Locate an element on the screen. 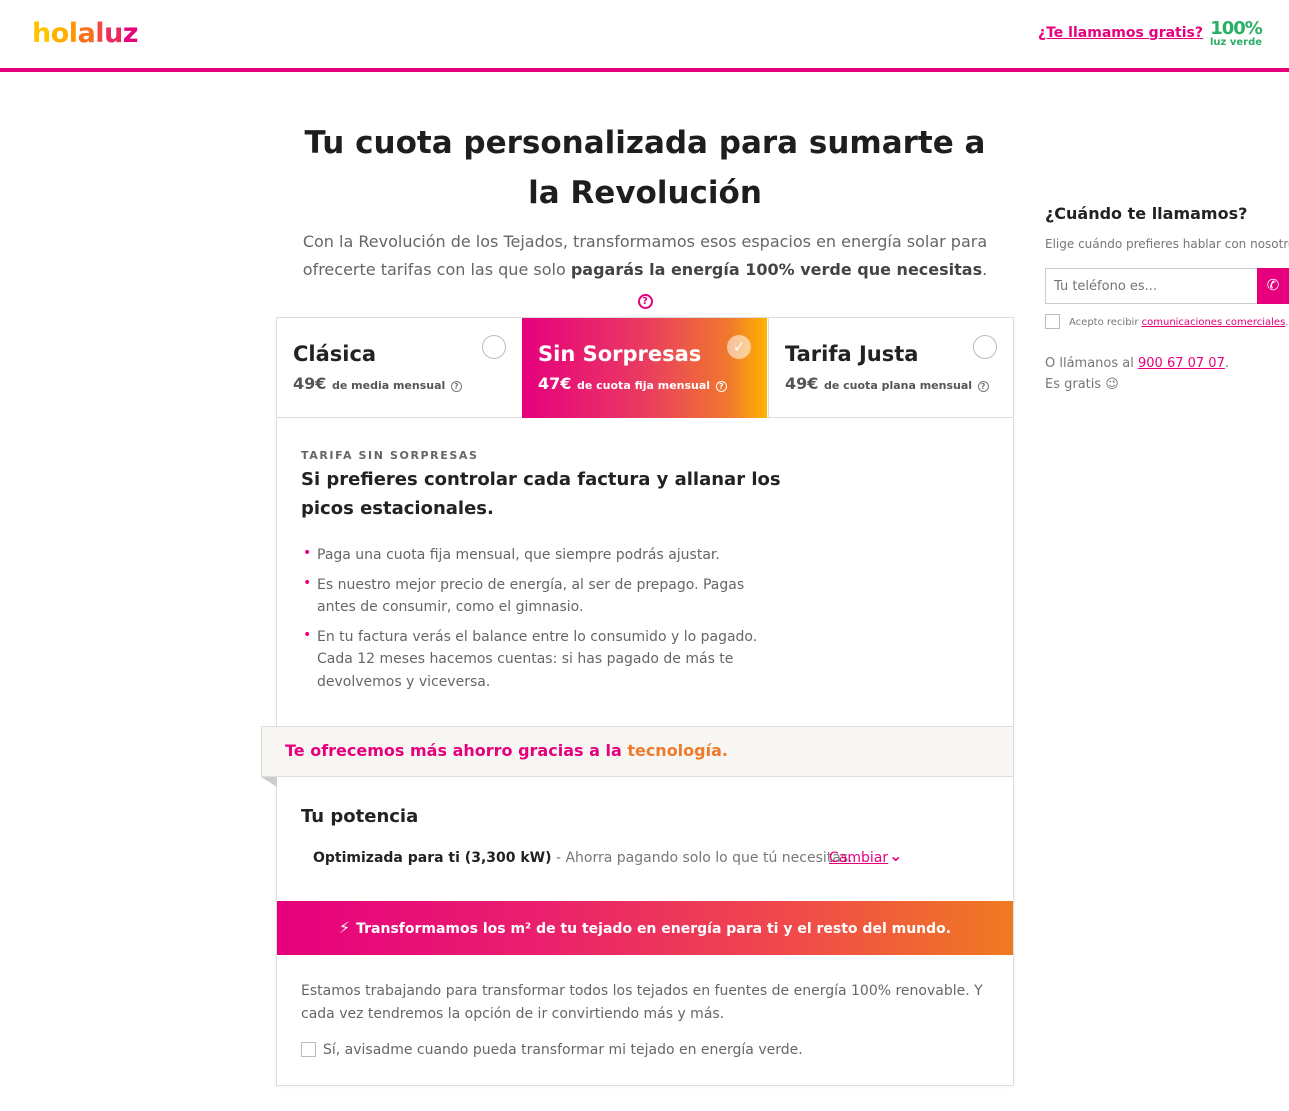 The height and width of the screenshot is (1111, 1289). tariff-price: 49€ de cuota plana mensual ? is located at coordinates (891, 383).